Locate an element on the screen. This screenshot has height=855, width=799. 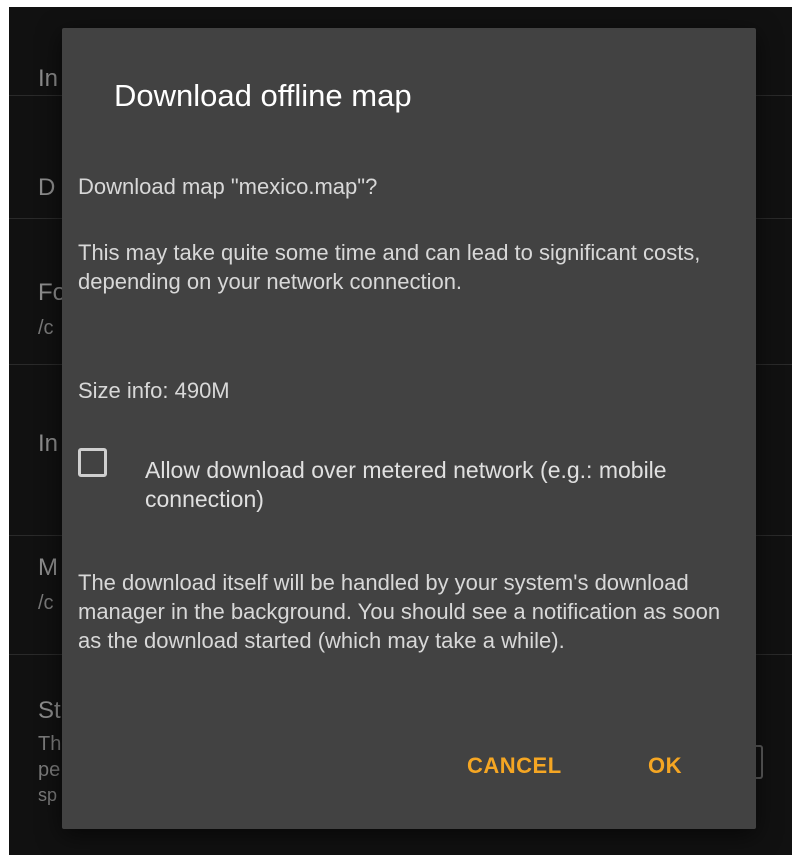
dialog-title: Download offline map is located at coordinates (263, 95).